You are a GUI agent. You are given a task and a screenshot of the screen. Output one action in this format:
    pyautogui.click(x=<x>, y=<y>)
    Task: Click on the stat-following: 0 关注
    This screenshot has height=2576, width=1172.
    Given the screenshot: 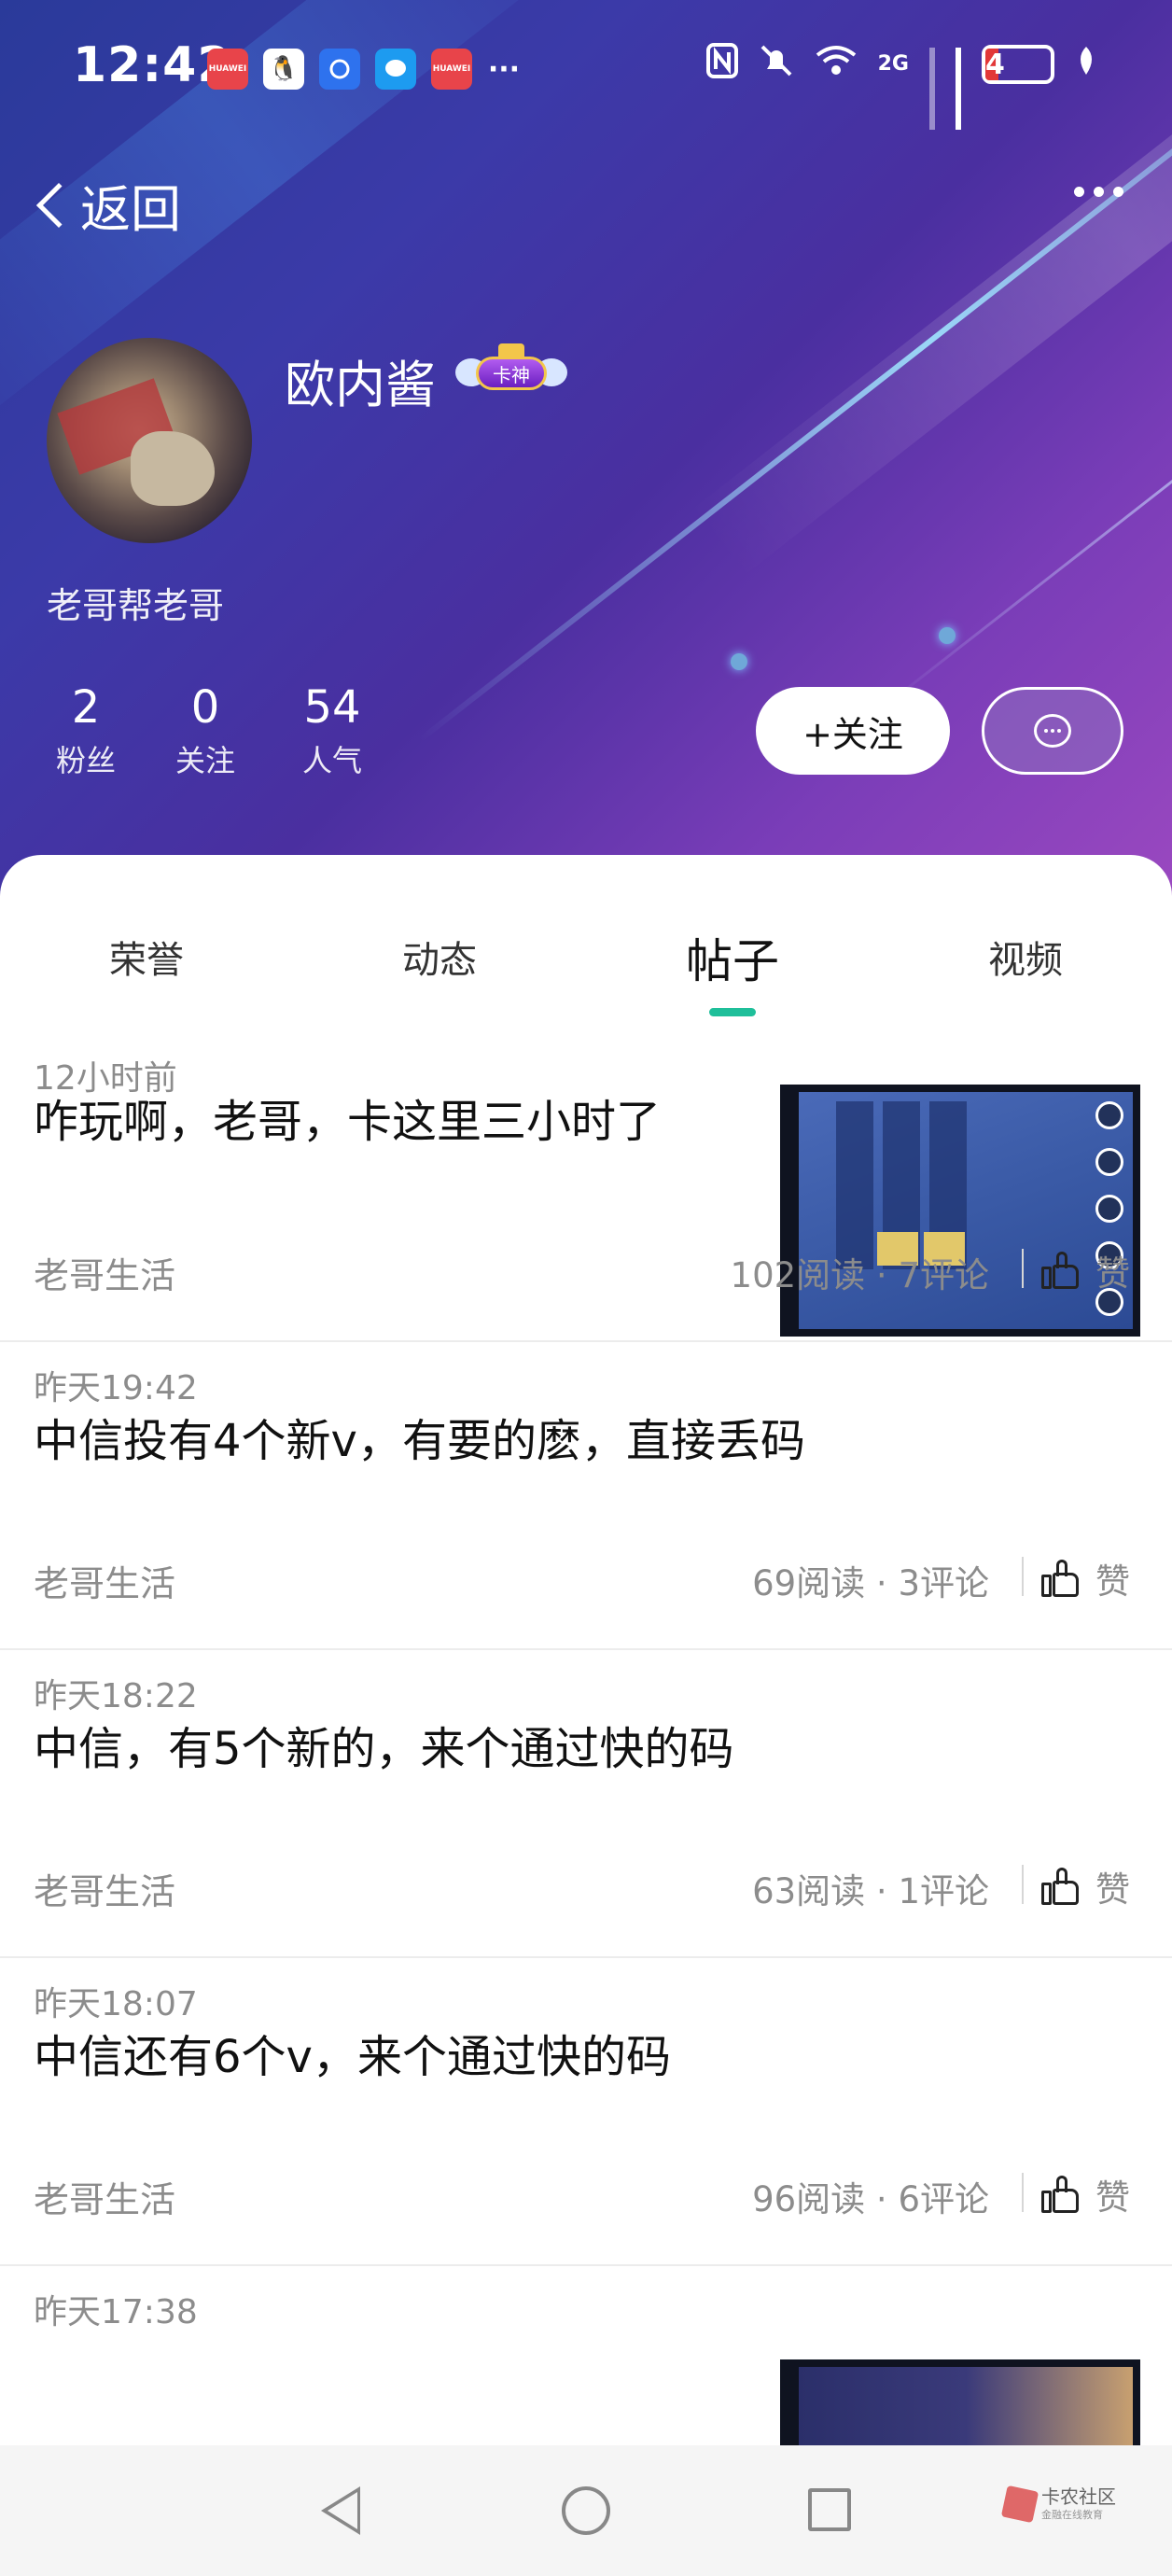 What is the action you would take?
    pyautogui.click(x=205, y=730)
    